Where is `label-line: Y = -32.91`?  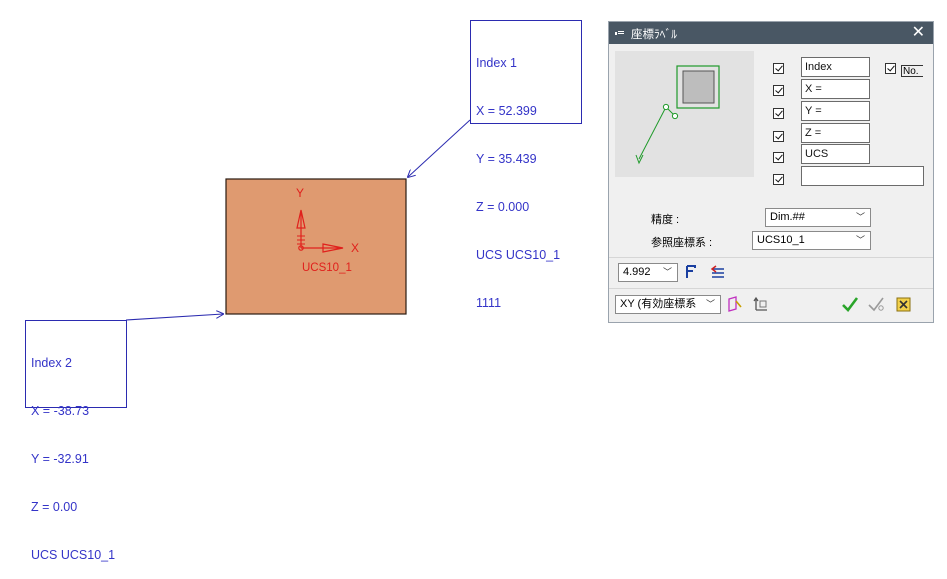
label-line: Y = -32.91 is located at coordinates (60, 459).